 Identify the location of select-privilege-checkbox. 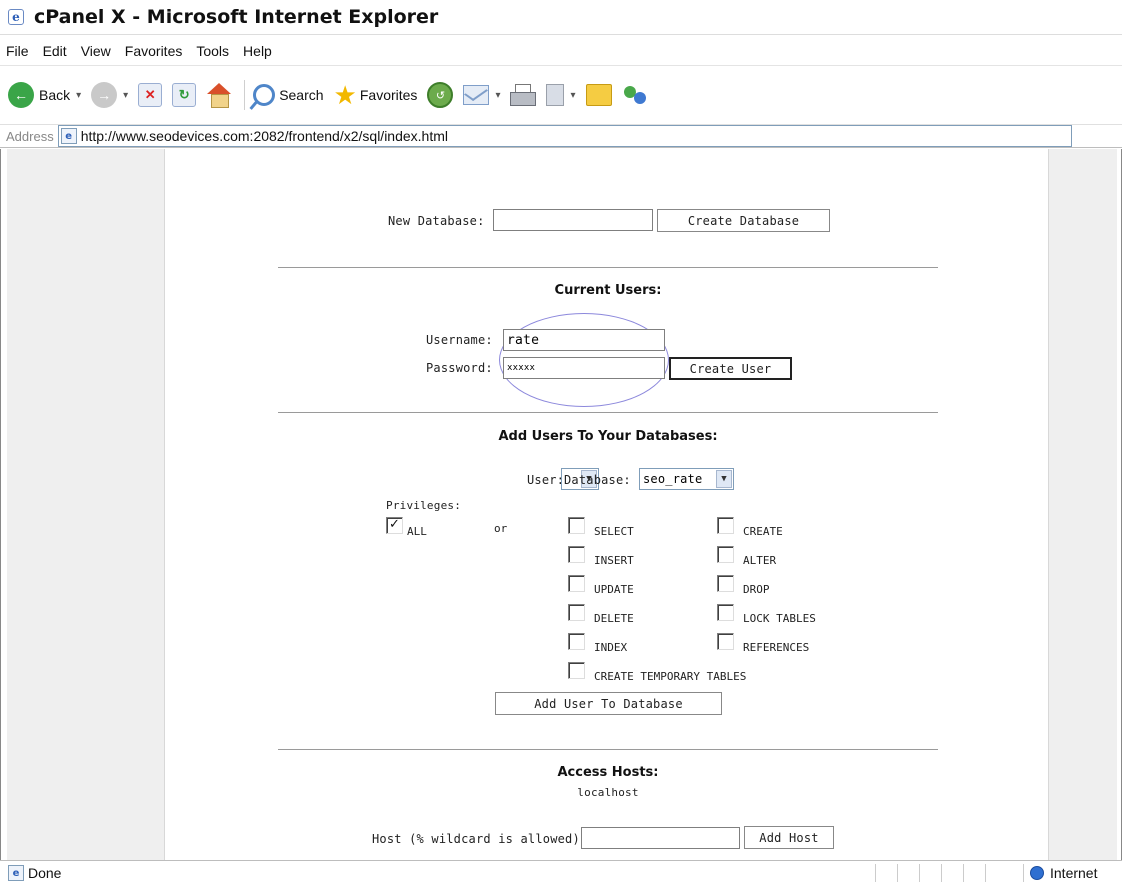
(576, 525).